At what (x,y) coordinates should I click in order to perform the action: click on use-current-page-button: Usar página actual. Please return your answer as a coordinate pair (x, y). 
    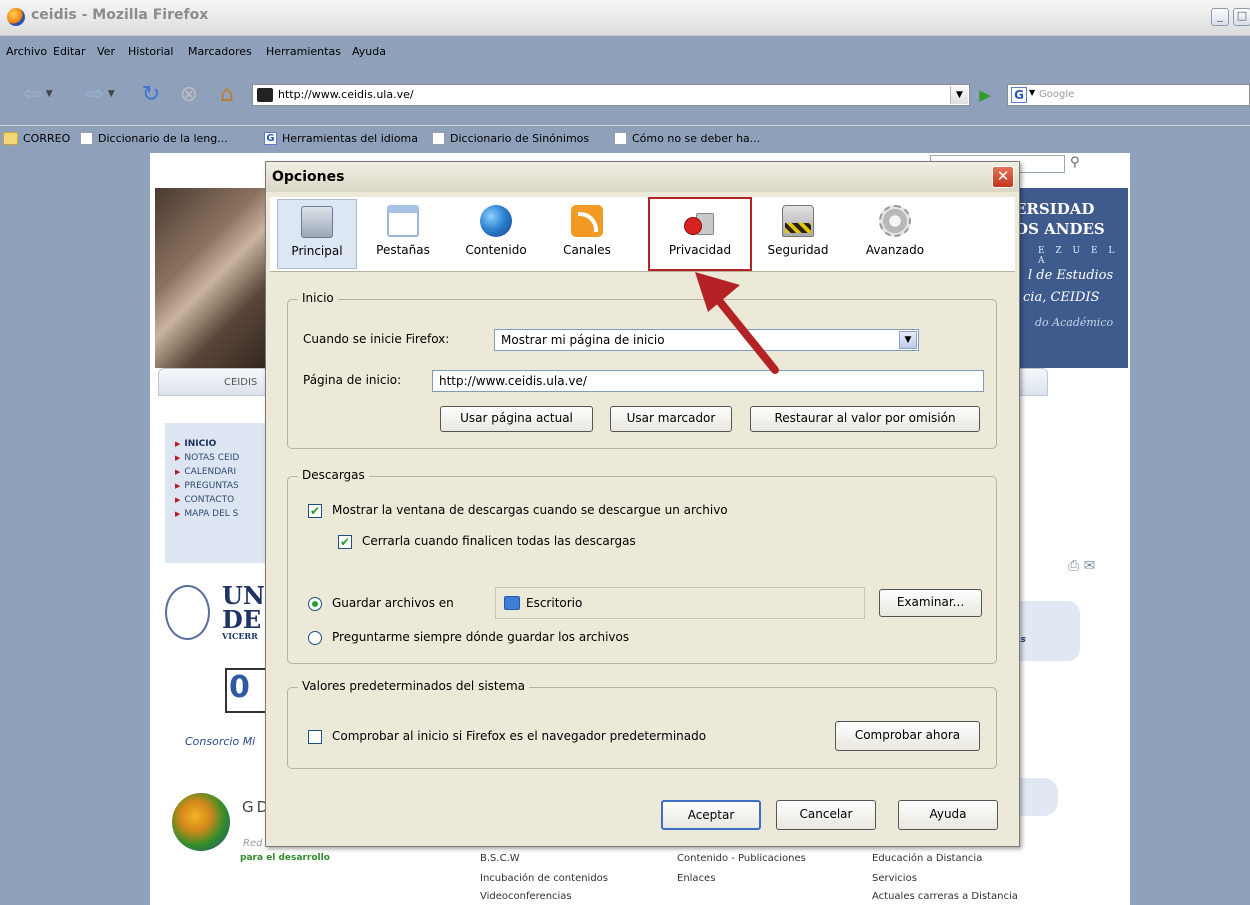
    Looking at the image, I should click on (516, 419).